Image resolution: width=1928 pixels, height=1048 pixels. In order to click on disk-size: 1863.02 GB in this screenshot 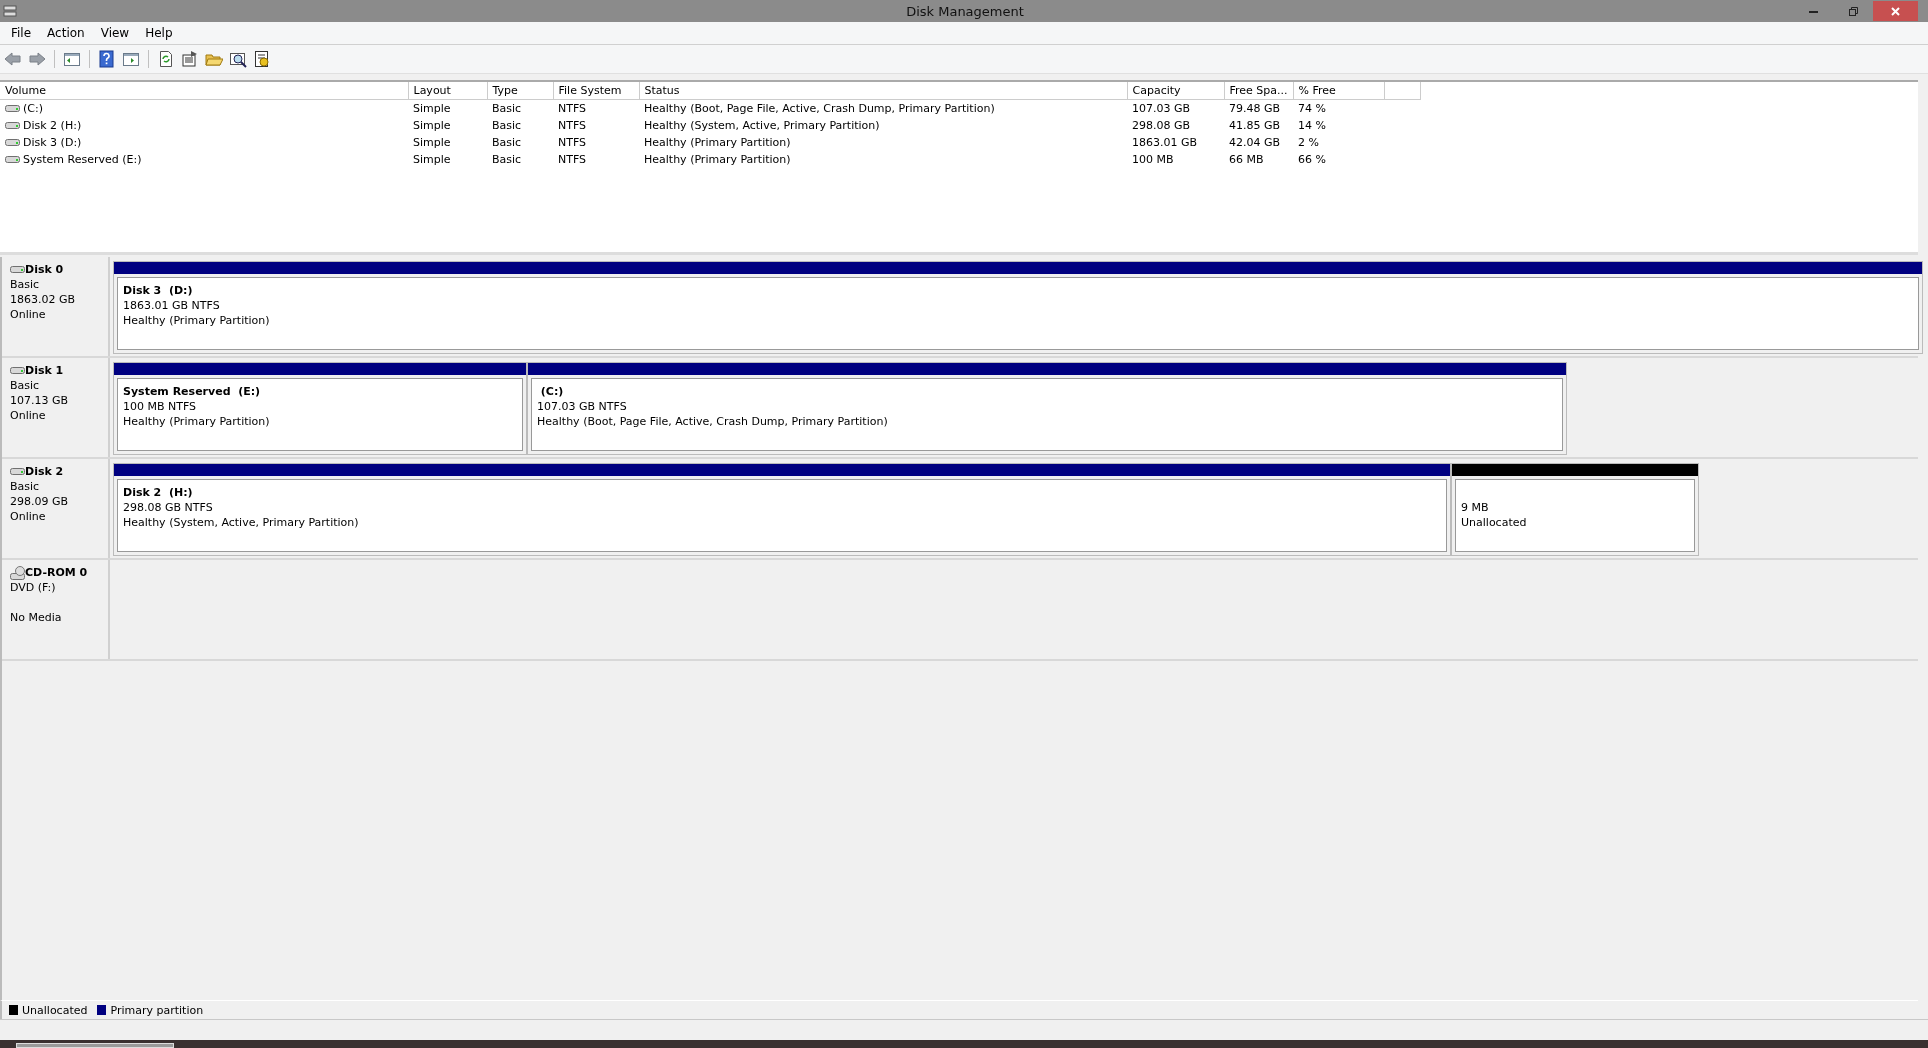, I will do `click(43, 299)`.